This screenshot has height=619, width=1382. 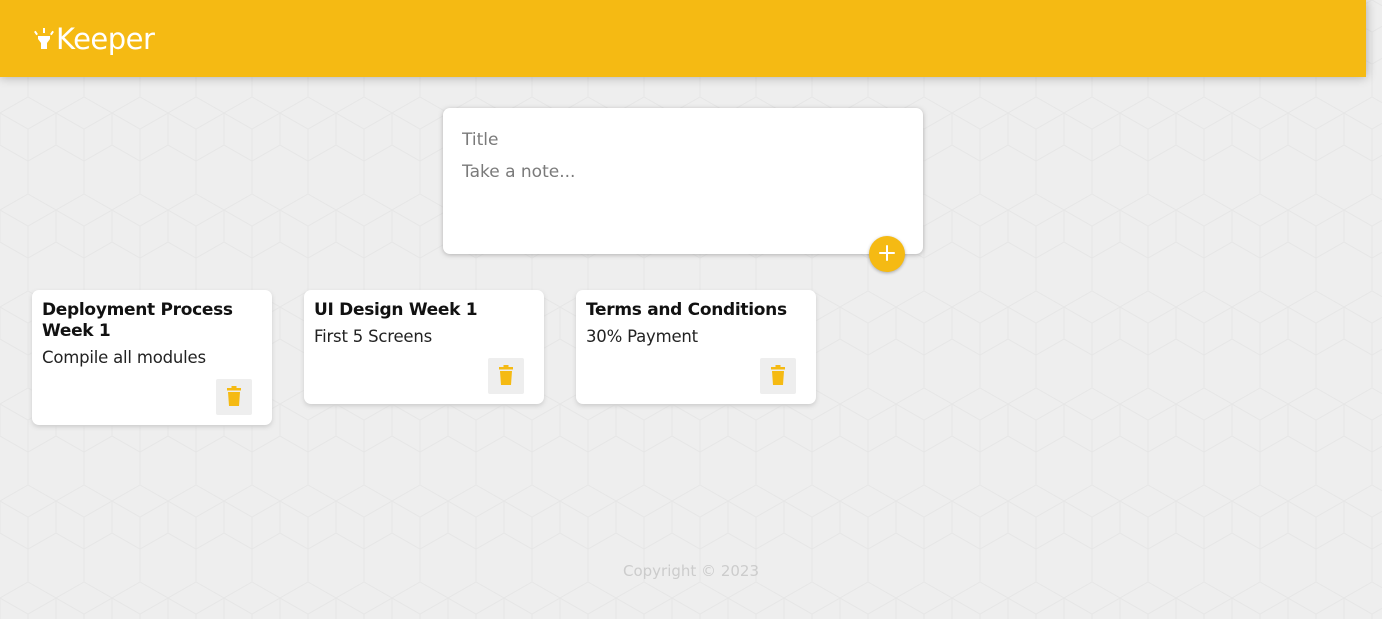 I want to click on page-footer: Copyright © 2023, so click(x=691, y=571).